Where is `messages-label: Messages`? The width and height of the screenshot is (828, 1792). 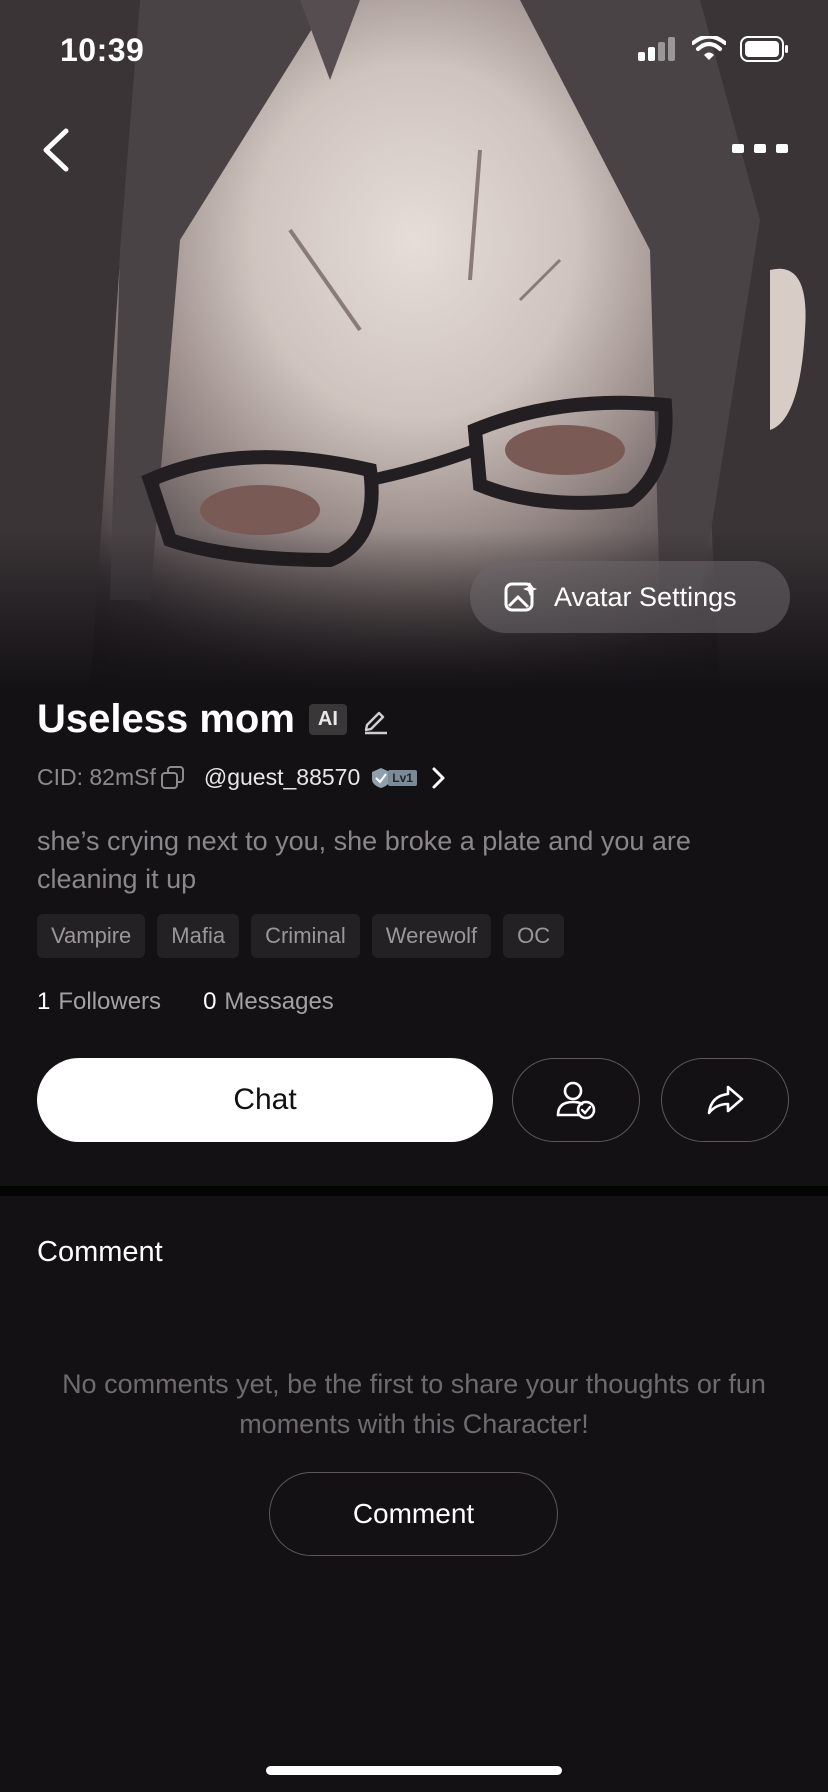 messages-label: Messages is located at coordinates (279, 1001).